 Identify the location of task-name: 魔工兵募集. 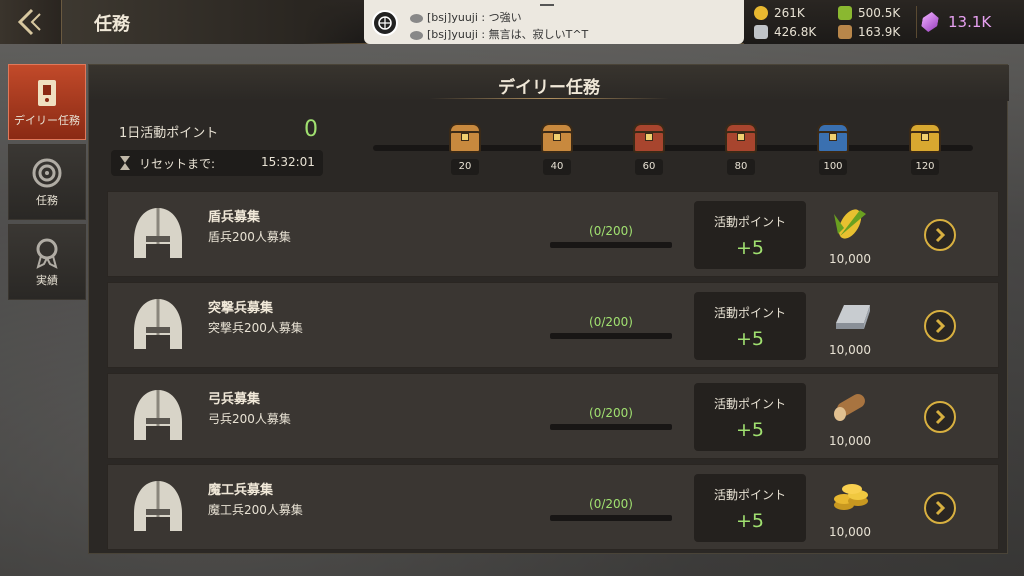
(241, 490).